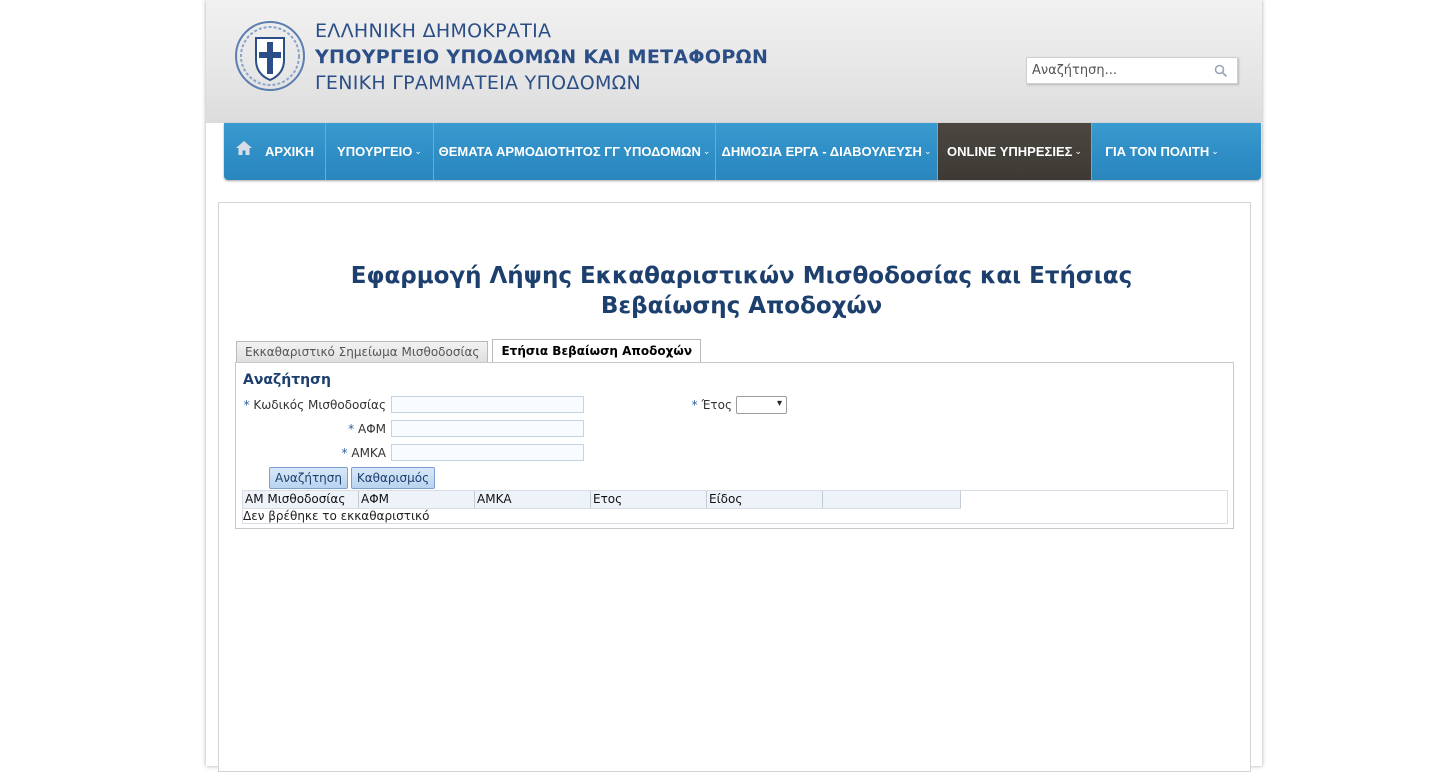 The height and width of the screenshot is (772, 1454). I want to click on afm-label-text: ΑΦΜ, so click(371, 429).